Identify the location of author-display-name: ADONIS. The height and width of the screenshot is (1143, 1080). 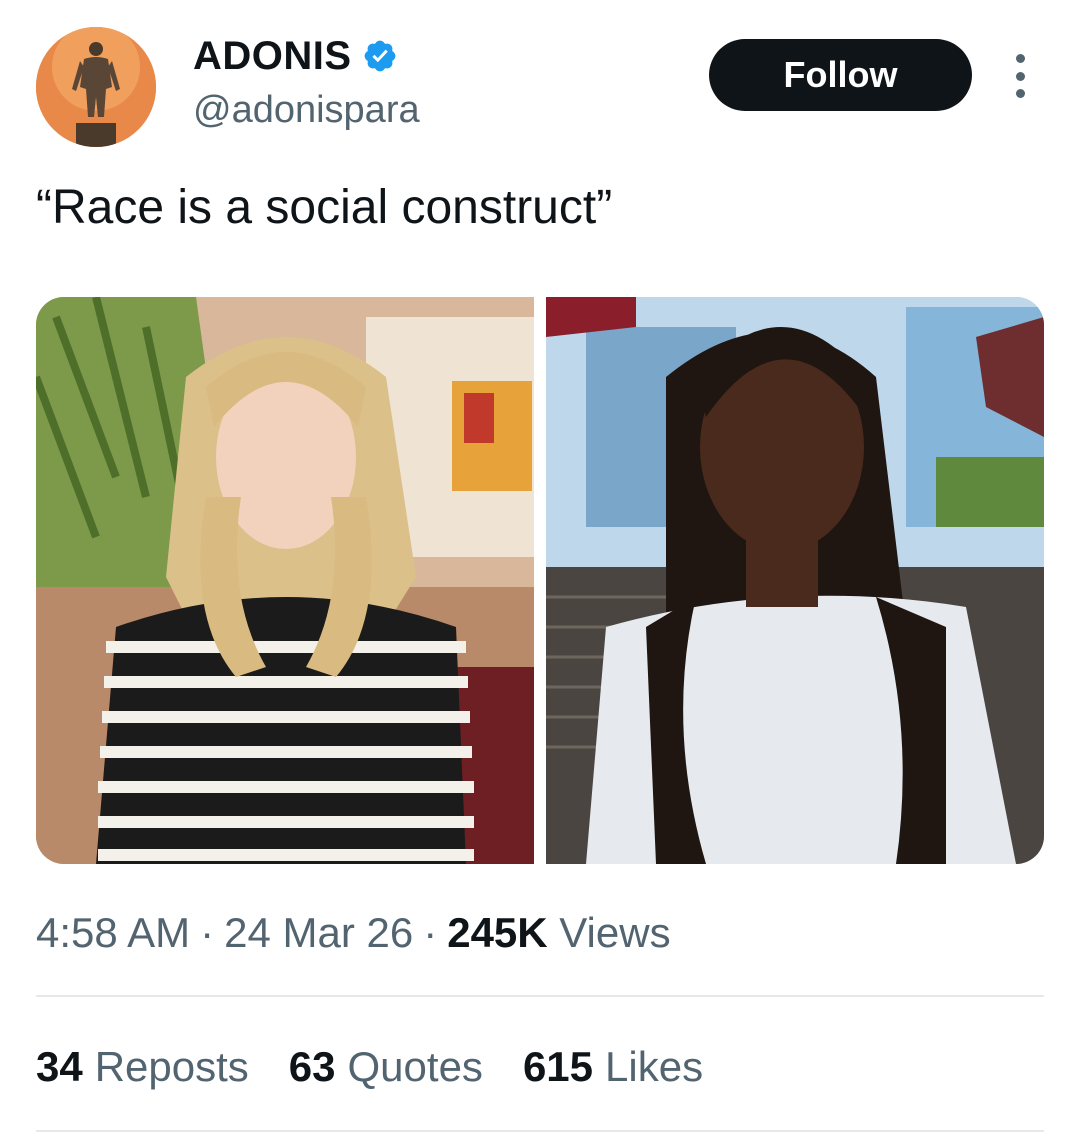
(272, 56).